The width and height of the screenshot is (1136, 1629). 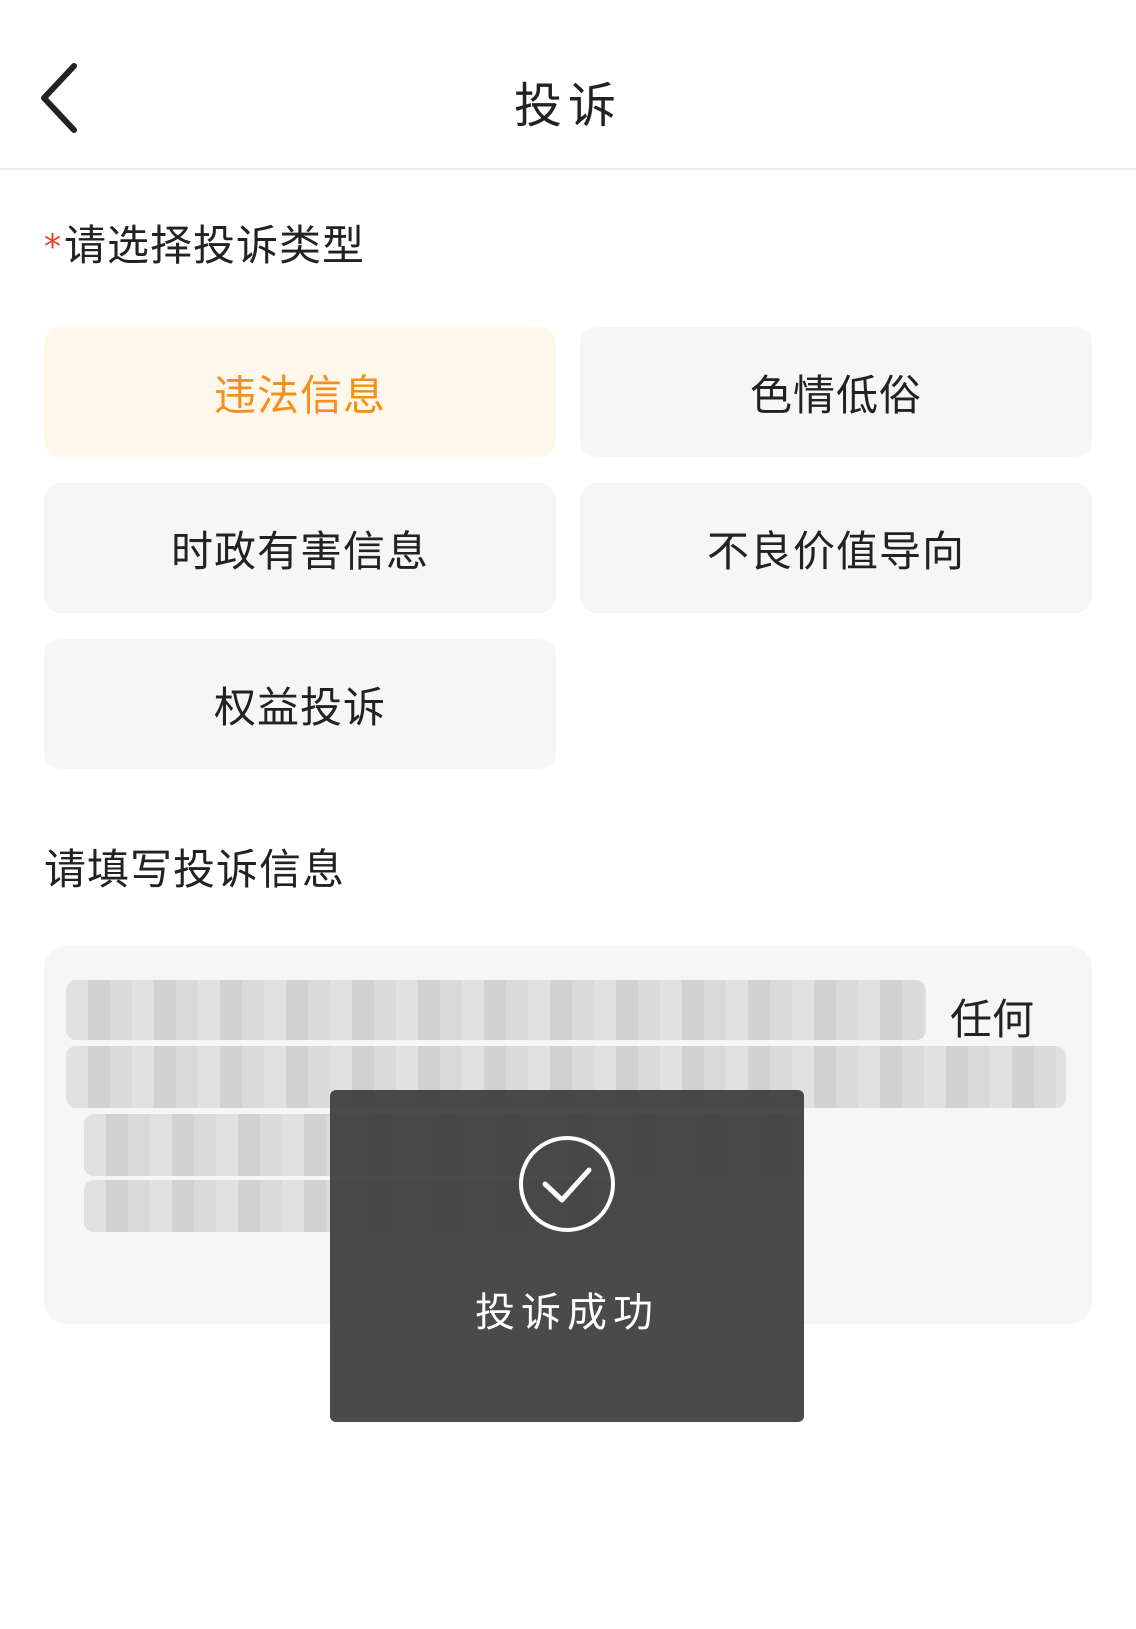 What do you see at coordinates (567, 1313) in the screenshot?
I see `toast-message: 投诉成功` at bounding box center [567, 1313].